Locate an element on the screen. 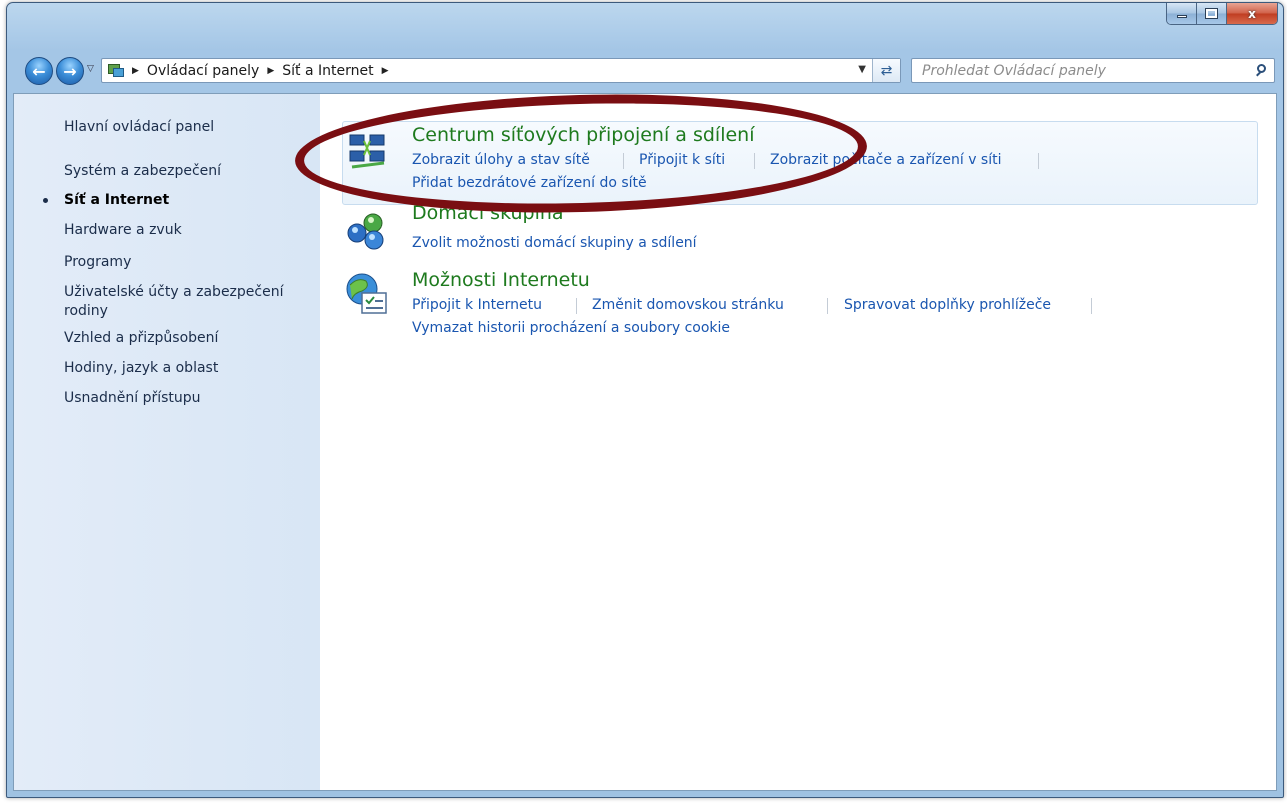  refresh-icon: ⇄ is located at coordinates (886, 70).